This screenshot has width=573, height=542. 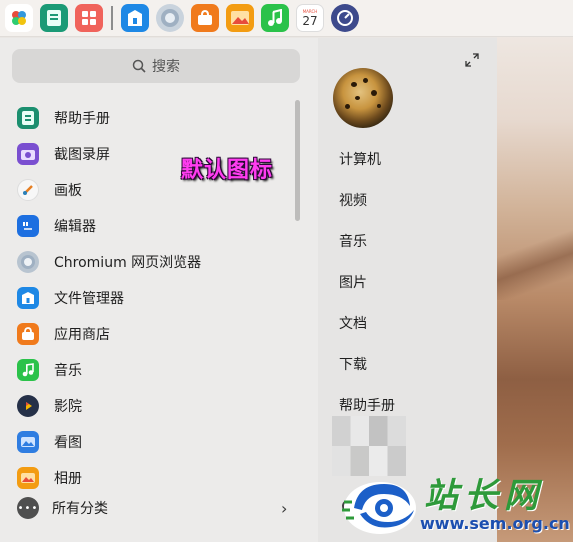 What do you see at coordinates (227, 170) in the screenshot?
I see `overlay-annotation: 默认图标` at bounding box center [227, 170].